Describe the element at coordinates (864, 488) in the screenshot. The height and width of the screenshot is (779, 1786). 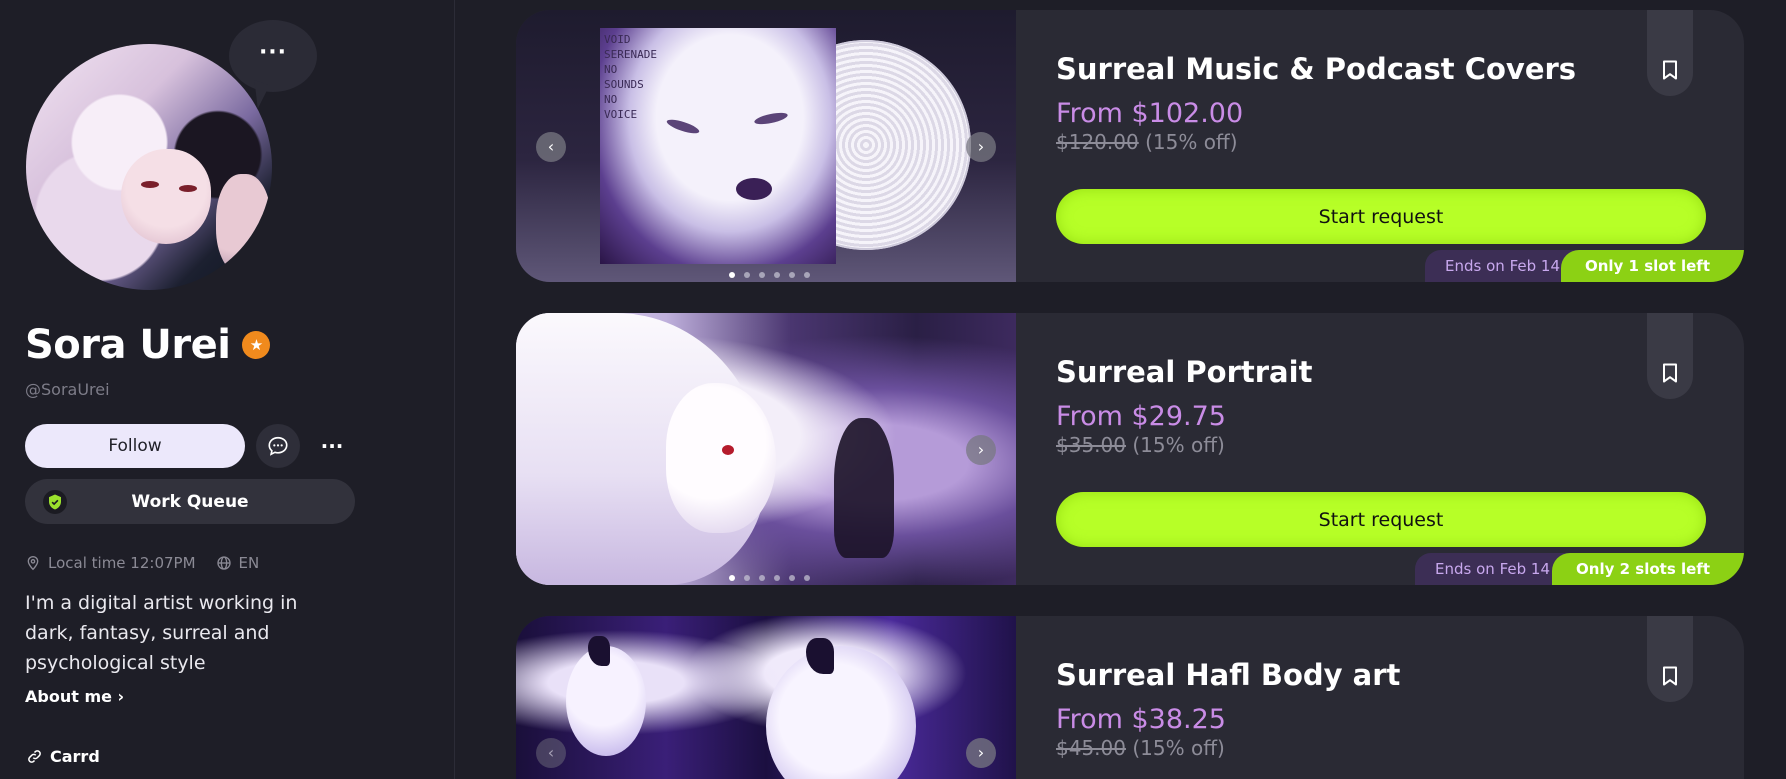
I see `portrait-silhouette` at that location.